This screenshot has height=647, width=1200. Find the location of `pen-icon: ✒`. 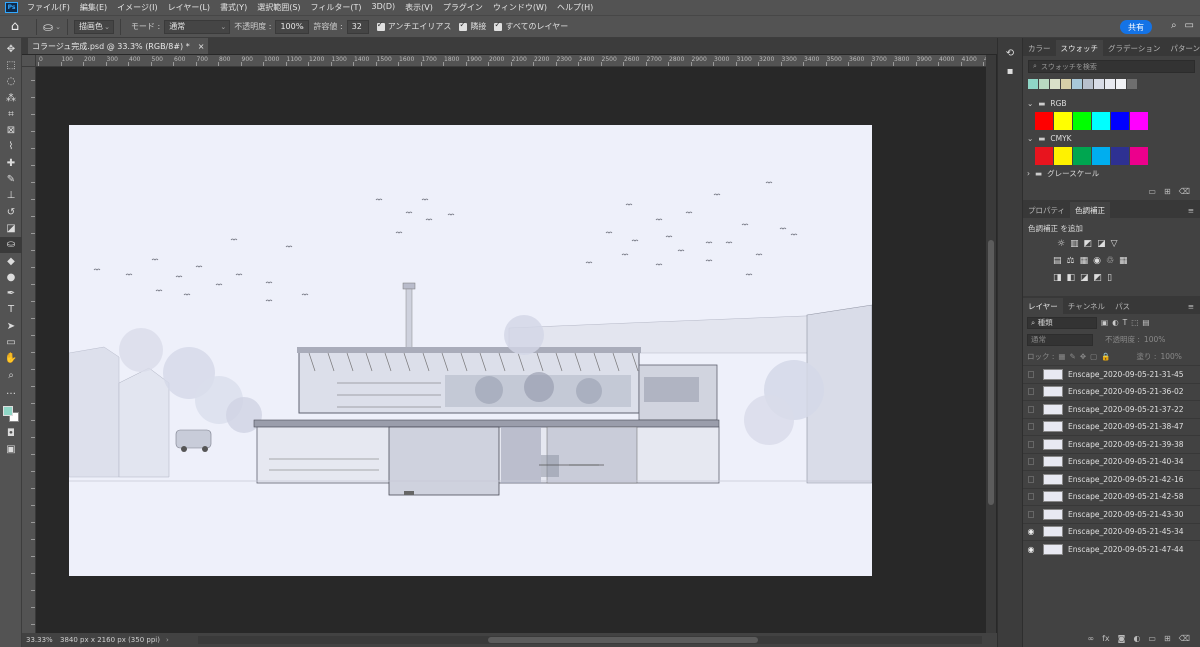

pen-icon: ✒ is located at coordinates (11, 293).